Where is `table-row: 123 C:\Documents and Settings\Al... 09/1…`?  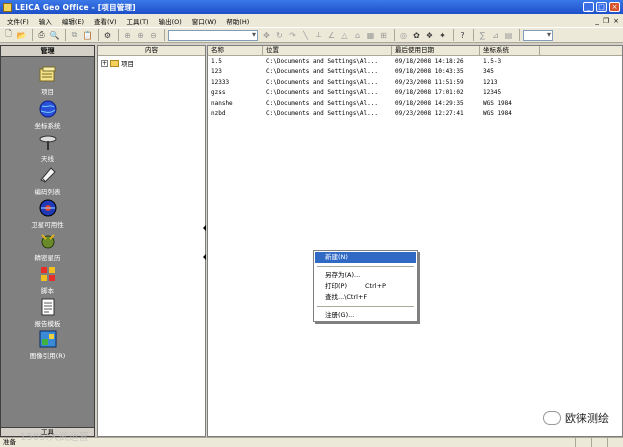
table-row: 123 C:\Documents and Settings\Al... 09/1… is located at coordinates (415, 72).